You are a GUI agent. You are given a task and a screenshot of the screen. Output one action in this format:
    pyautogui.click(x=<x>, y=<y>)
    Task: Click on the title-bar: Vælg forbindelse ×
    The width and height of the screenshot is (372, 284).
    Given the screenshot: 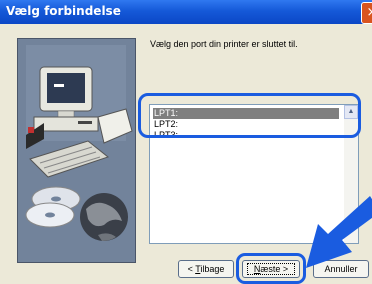 What is the action you would take?
    pyautogui.click(x=186, y=12)
    